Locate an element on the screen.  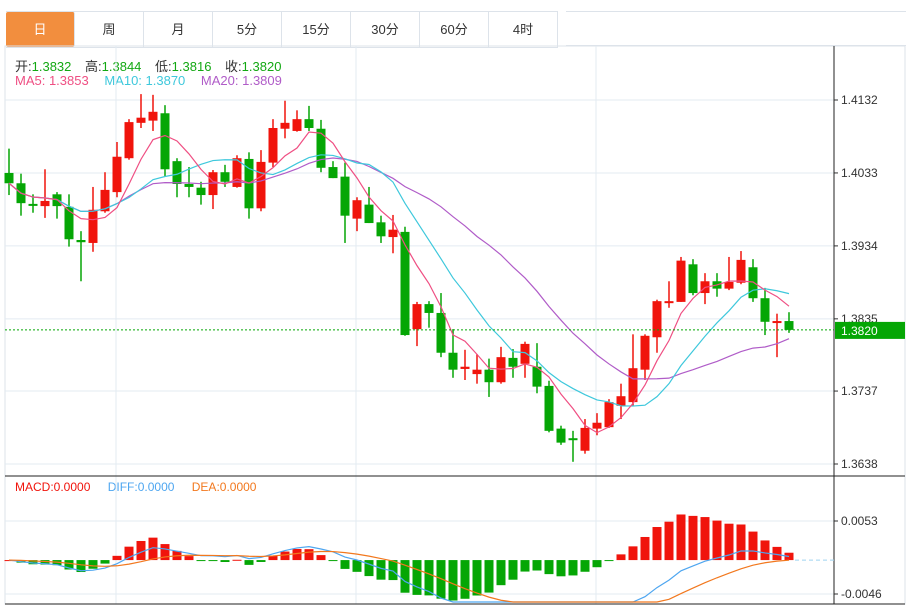
price-tick-label: 1.3934 is located at coordinates (859, 246).